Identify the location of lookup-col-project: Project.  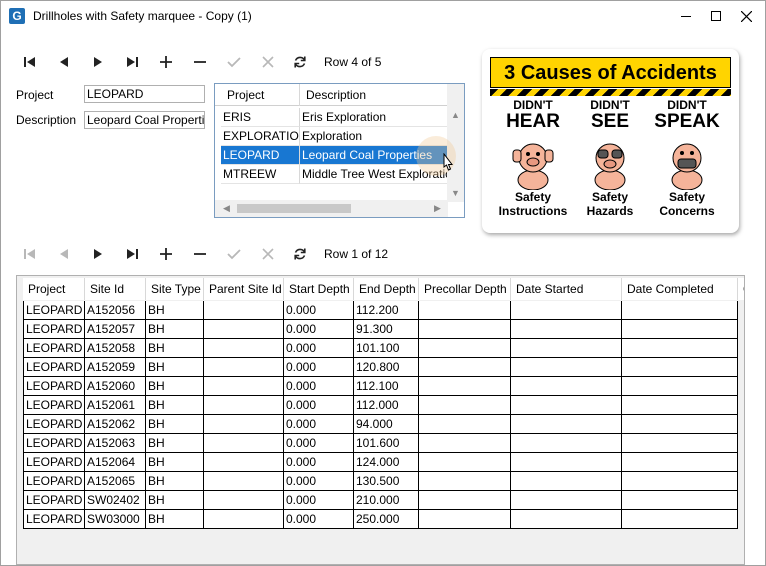
(260, 95).